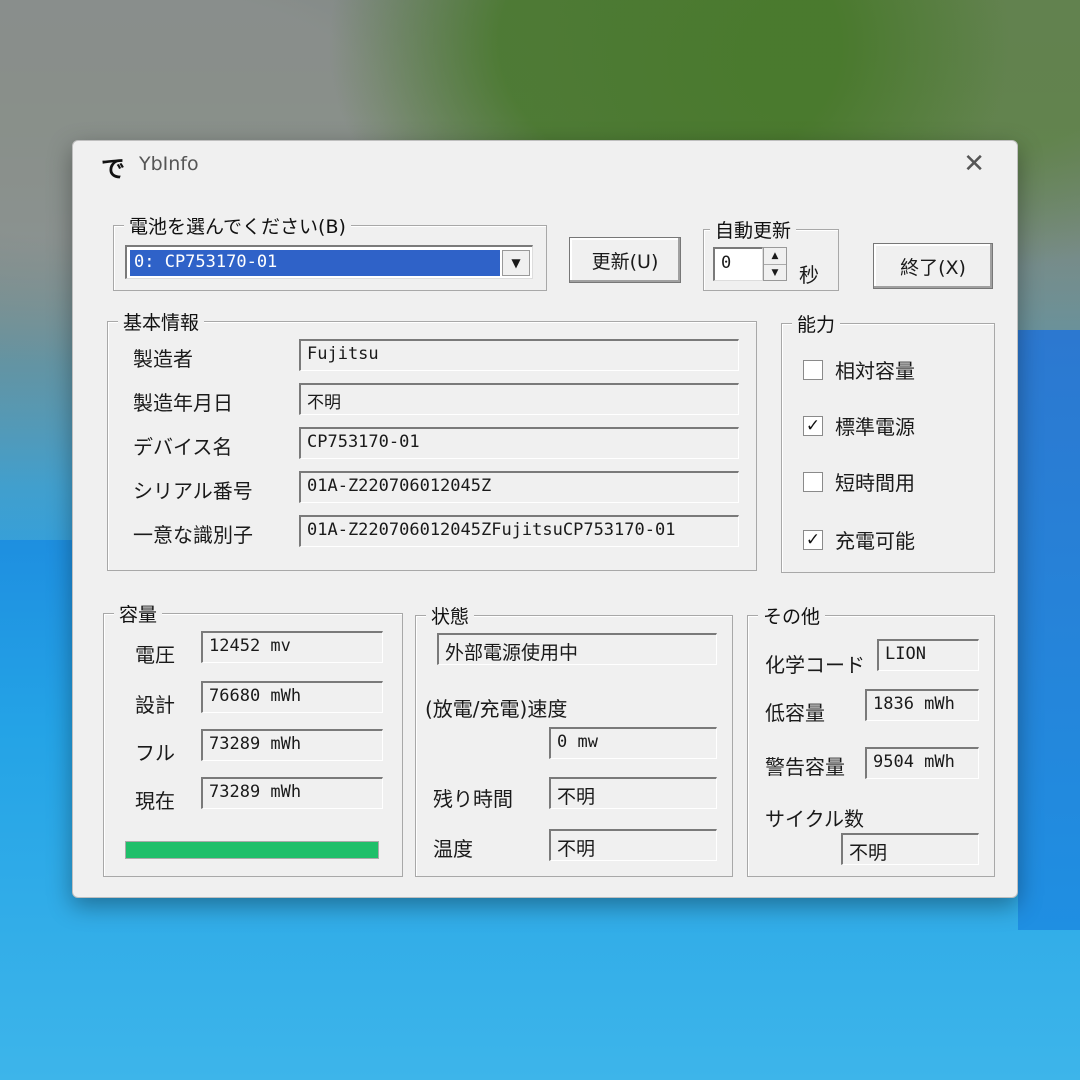 Image resolution: width=1080 pixels, height=1080 pixels. I want to click on charge-progress-bar, so click(252, 850).